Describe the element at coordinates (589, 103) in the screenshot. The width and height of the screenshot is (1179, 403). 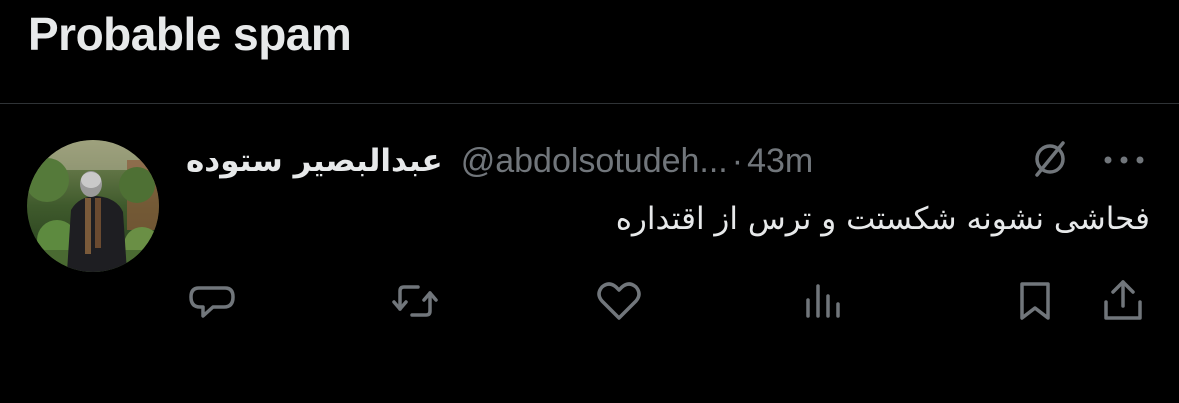
I see `divider` at that location.